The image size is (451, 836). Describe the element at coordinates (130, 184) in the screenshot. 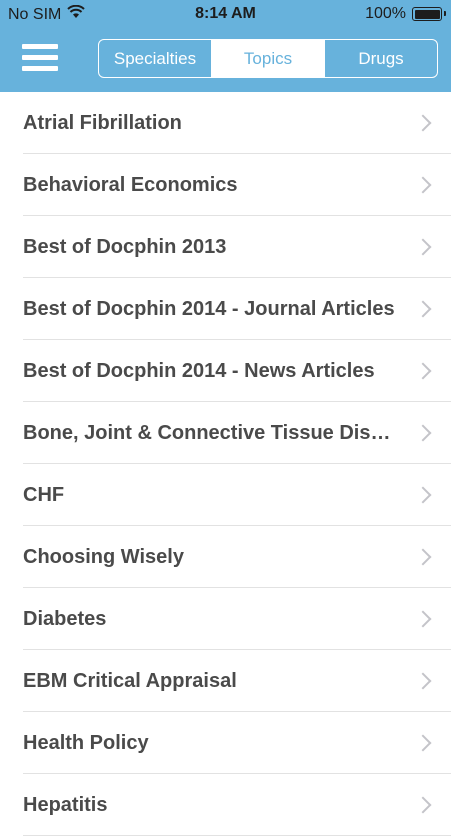

I see `list-item-label: Behavioral Economics` at that location.